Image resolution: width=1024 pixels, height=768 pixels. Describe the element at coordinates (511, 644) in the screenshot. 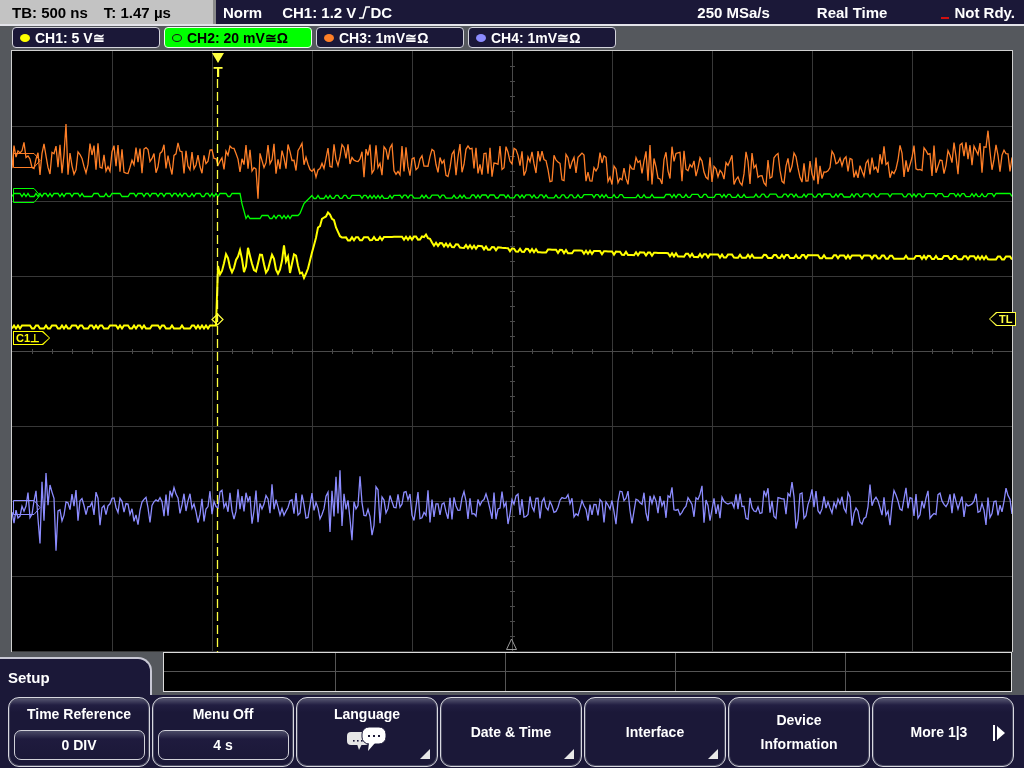

I see `triangle-marker-icon` at that location.